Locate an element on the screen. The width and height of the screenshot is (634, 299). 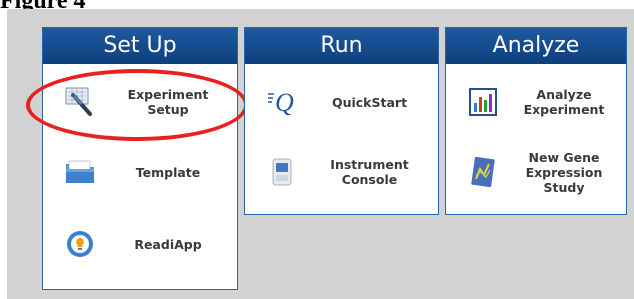
readiapp-button: ReadiApp is located at coordinates (140, 244).